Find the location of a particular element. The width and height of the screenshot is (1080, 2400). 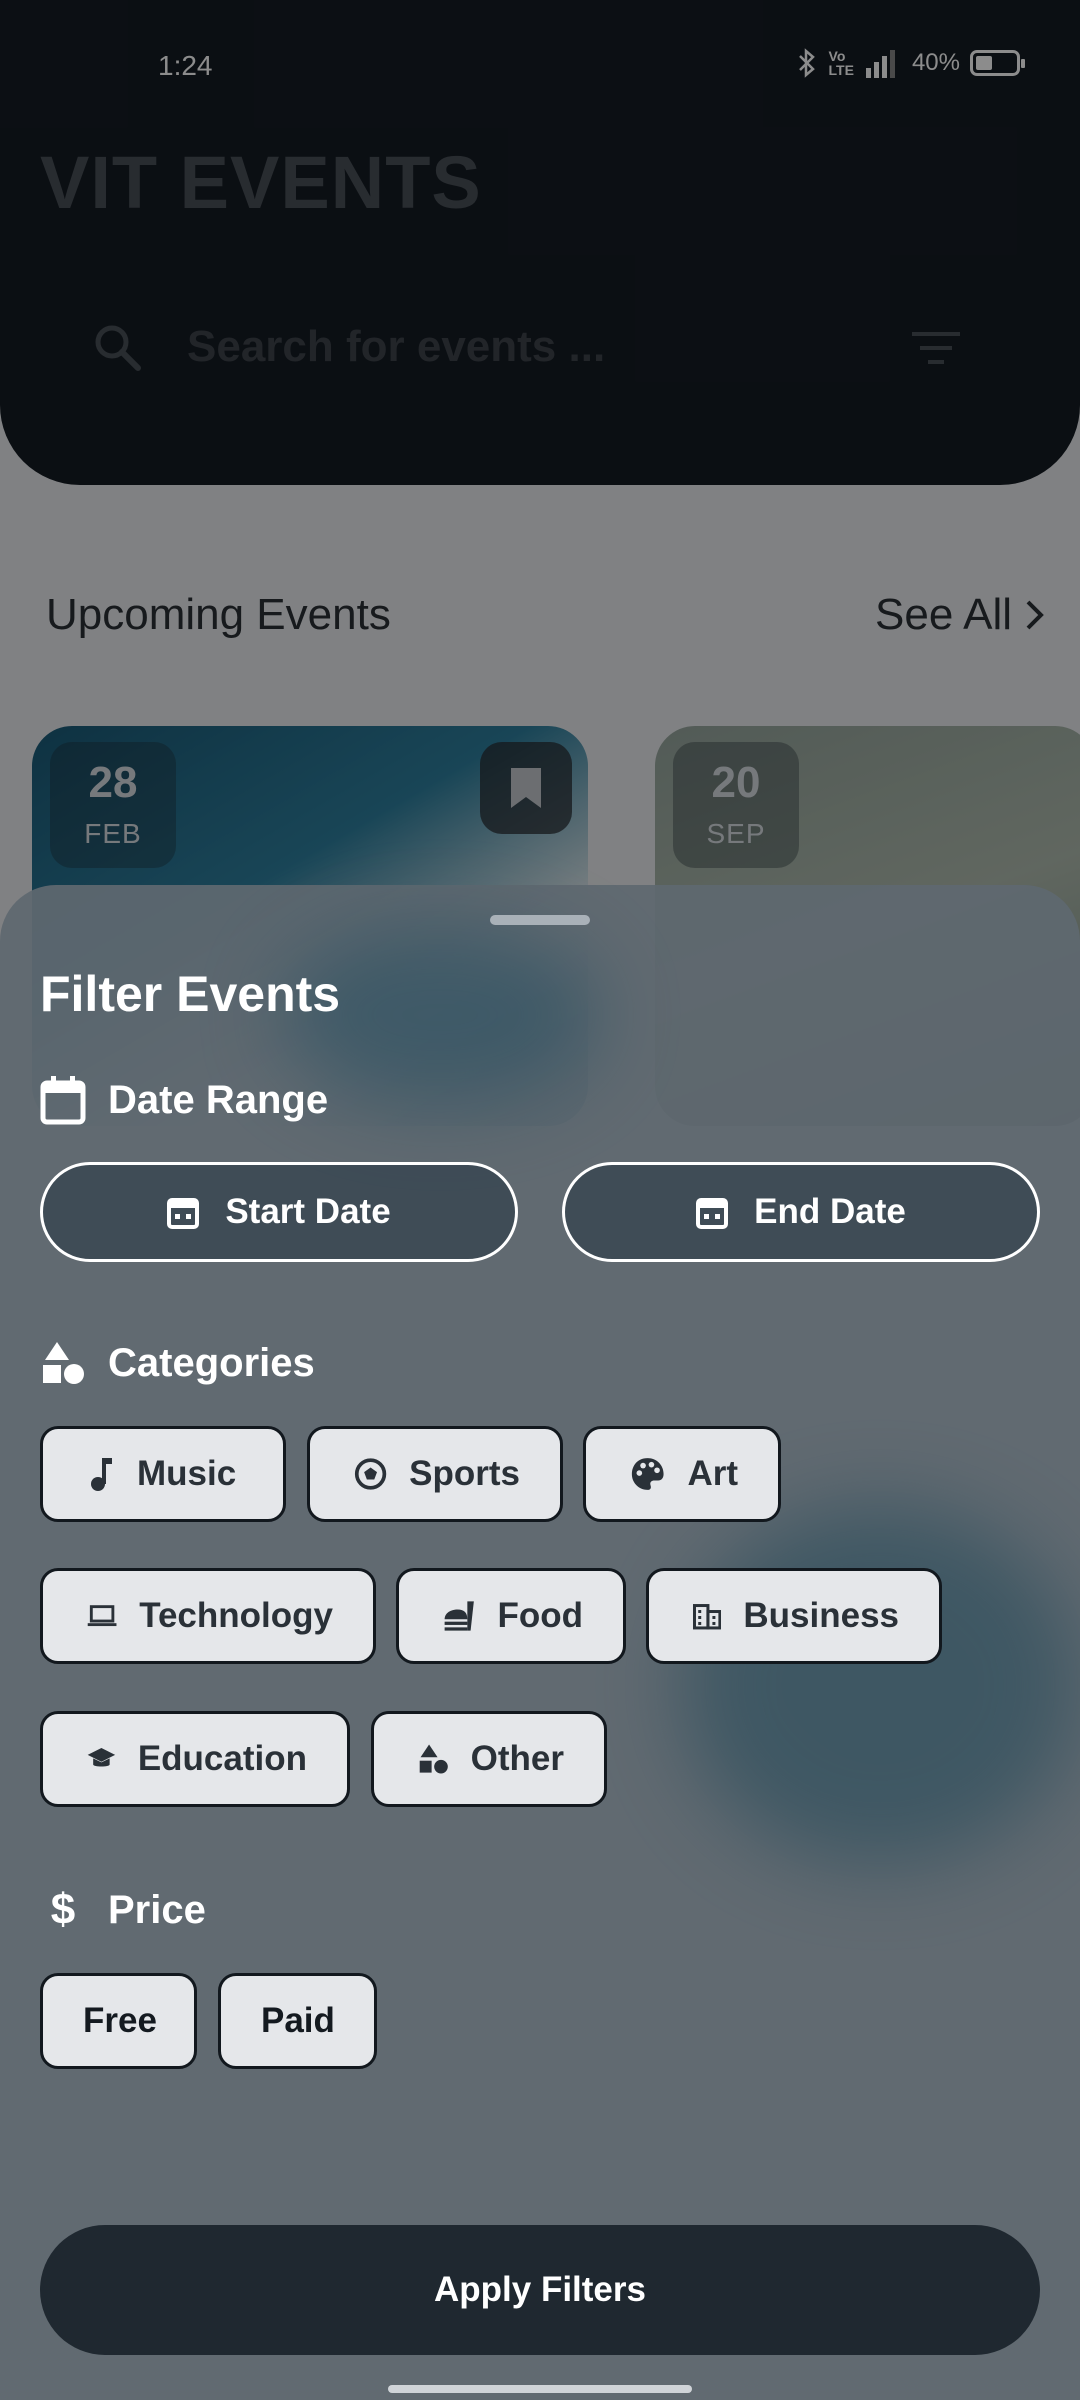

category-chip-label: Music is located at coordinates (187, 1473).